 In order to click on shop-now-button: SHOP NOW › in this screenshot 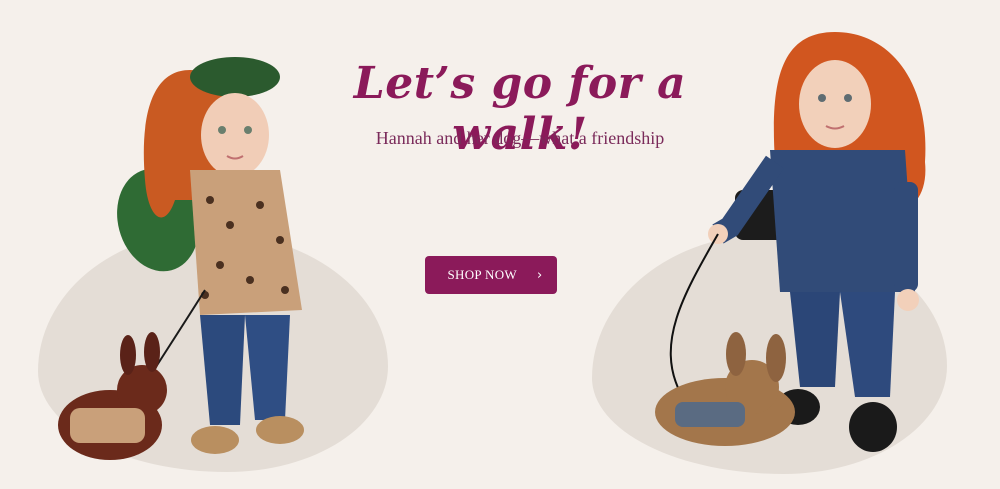, I will do `click(491, 275)`.